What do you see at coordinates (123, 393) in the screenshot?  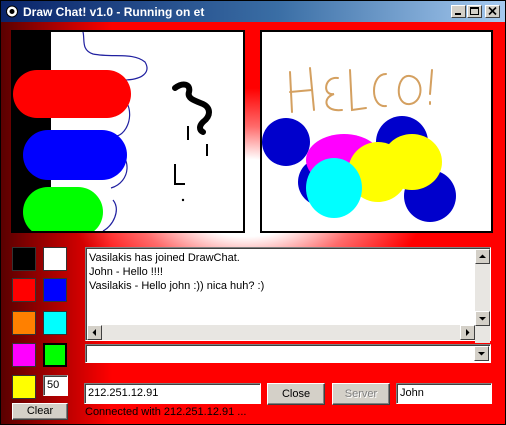 I see `server-ip-value: 212.251.12.91` at bounding box center [123, 393].